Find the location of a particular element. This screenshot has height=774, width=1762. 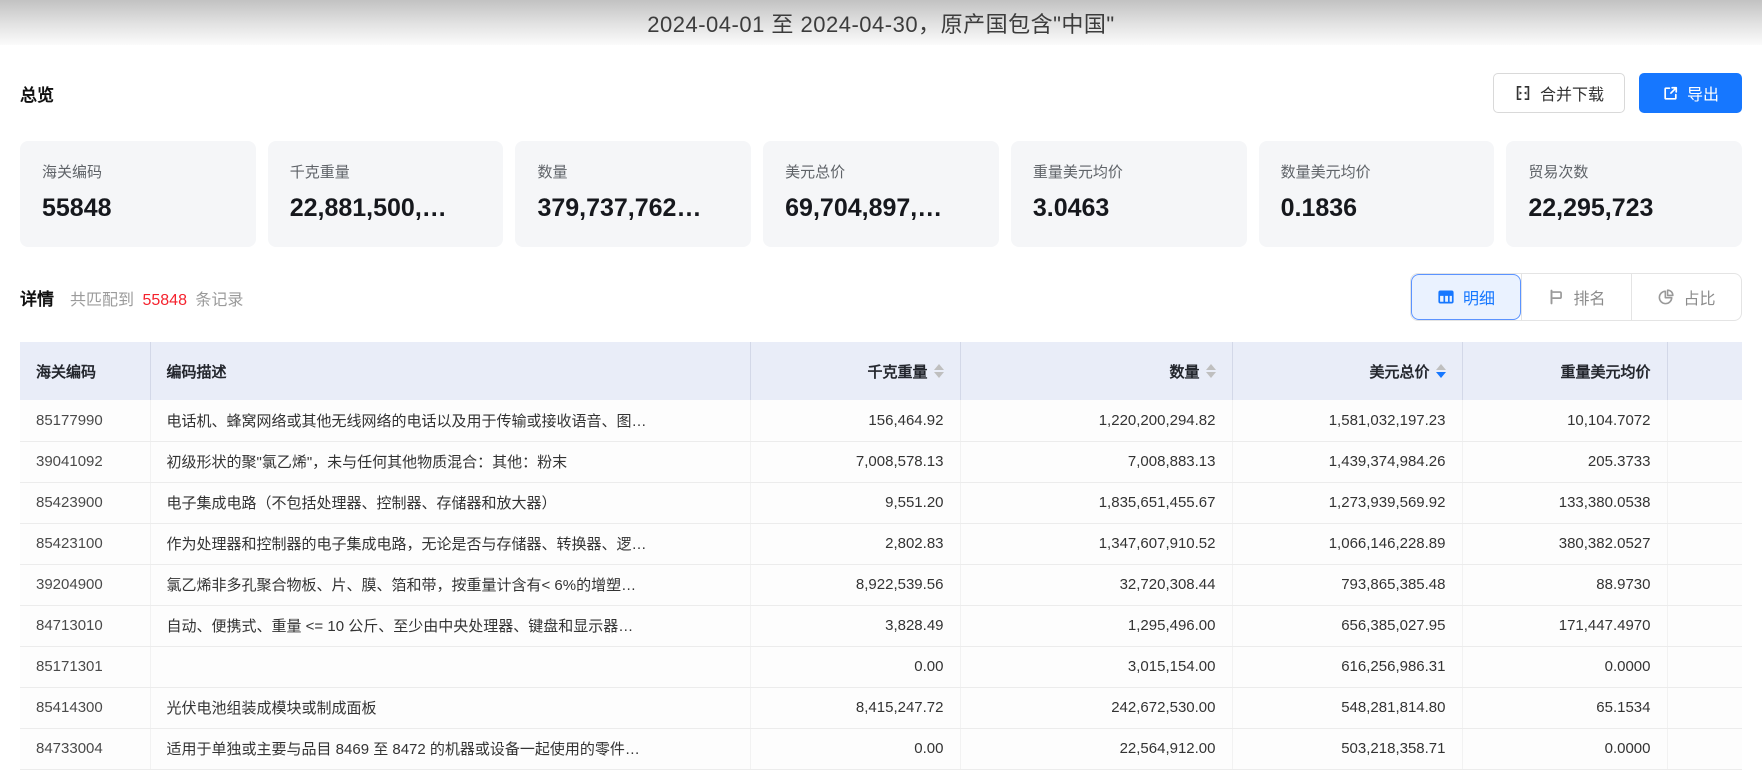

column-label: 海关编码 is located at coordinates (66, 372).